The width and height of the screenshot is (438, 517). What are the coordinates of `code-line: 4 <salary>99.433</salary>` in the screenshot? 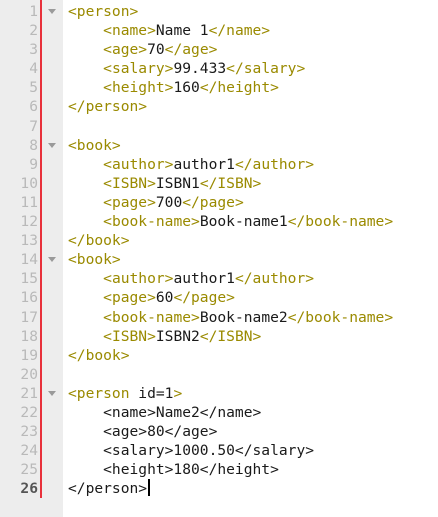 It's located at (219, 68).